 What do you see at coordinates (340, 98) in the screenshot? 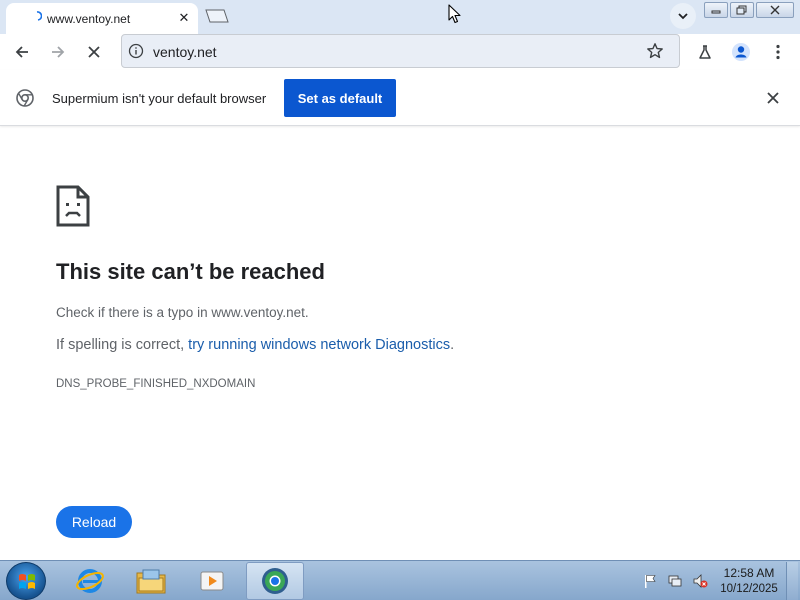
I see `set-as-default-button: Set as default` at bounding box center [340, 98].